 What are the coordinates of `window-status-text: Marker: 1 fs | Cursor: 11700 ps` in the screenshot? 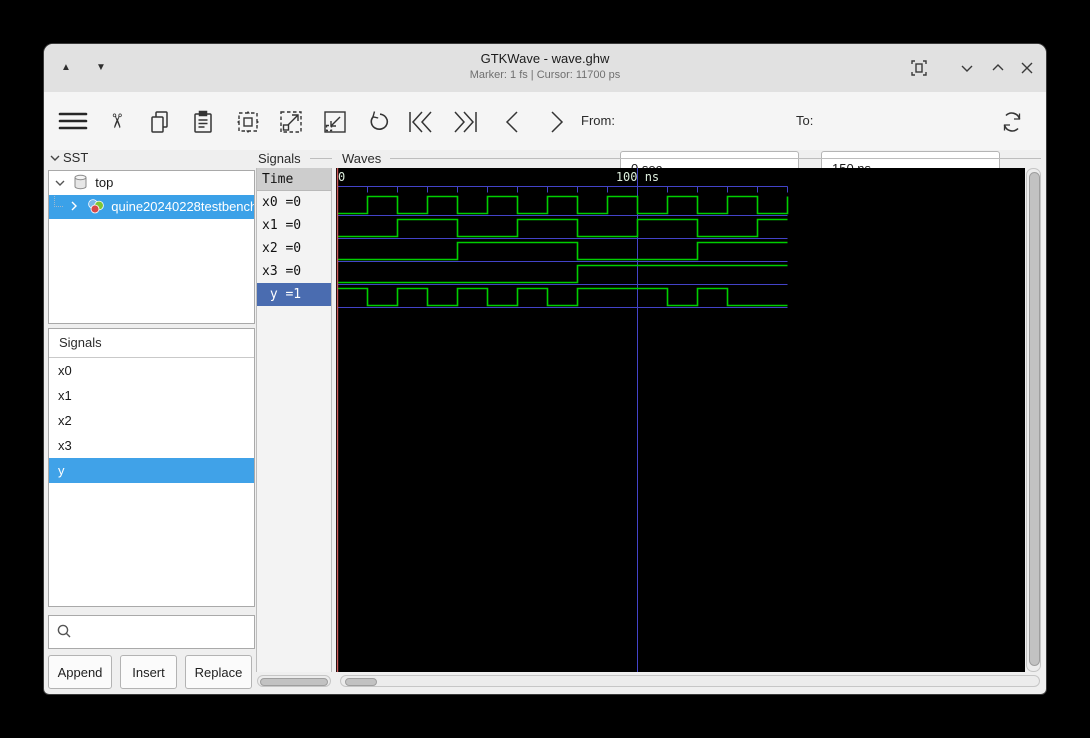 It's located at (545, 75).